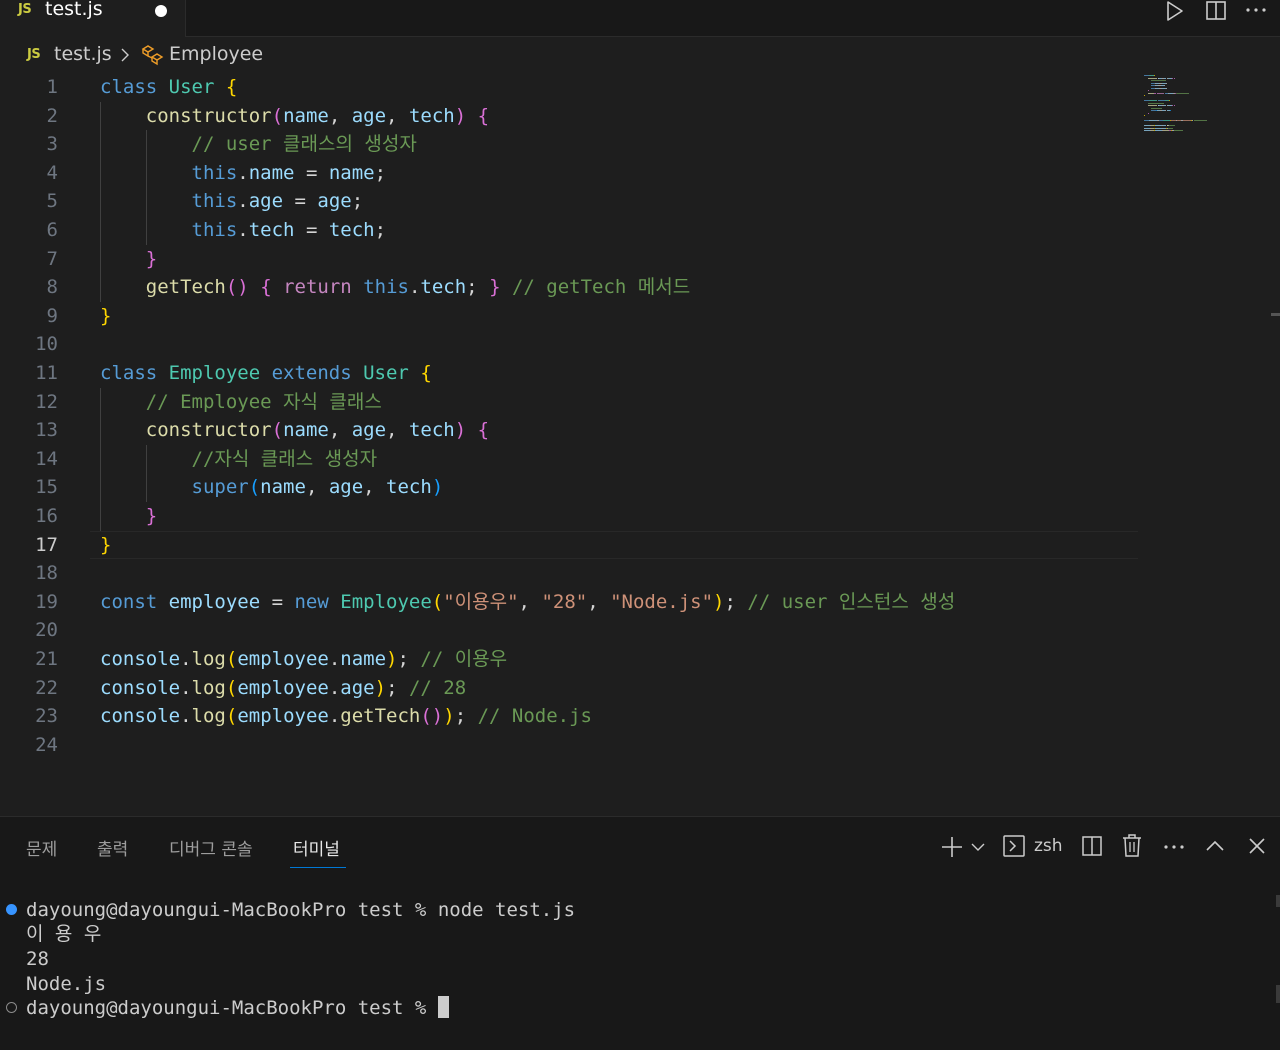 This screenshot has width=1280, height=1050. Describe the element at coordinates (272, 487) in the screenshot. I see `code-line: super(name, age, tech)` at that location.